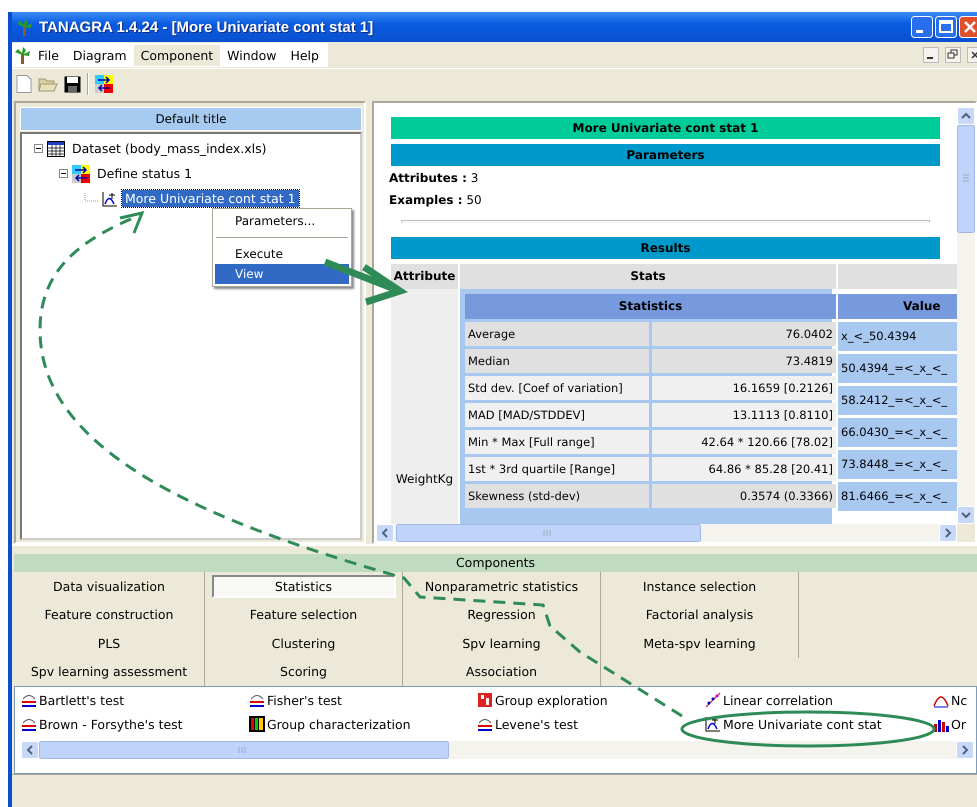 Image resolution: width=977 pixels, height=807 pixels. I want to click on table-cell: 58.2412_=<_x_<_, so click(897, 400).